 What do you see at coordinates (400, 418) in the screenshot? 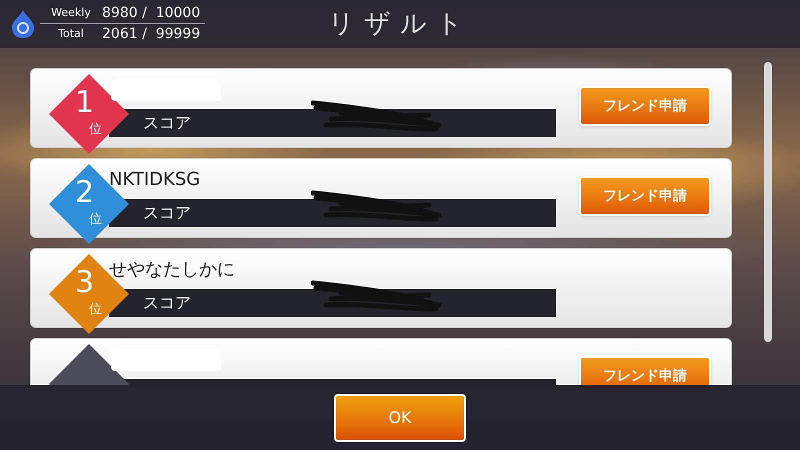
I see `ok-button: OK` at bounding box center [400, 418].